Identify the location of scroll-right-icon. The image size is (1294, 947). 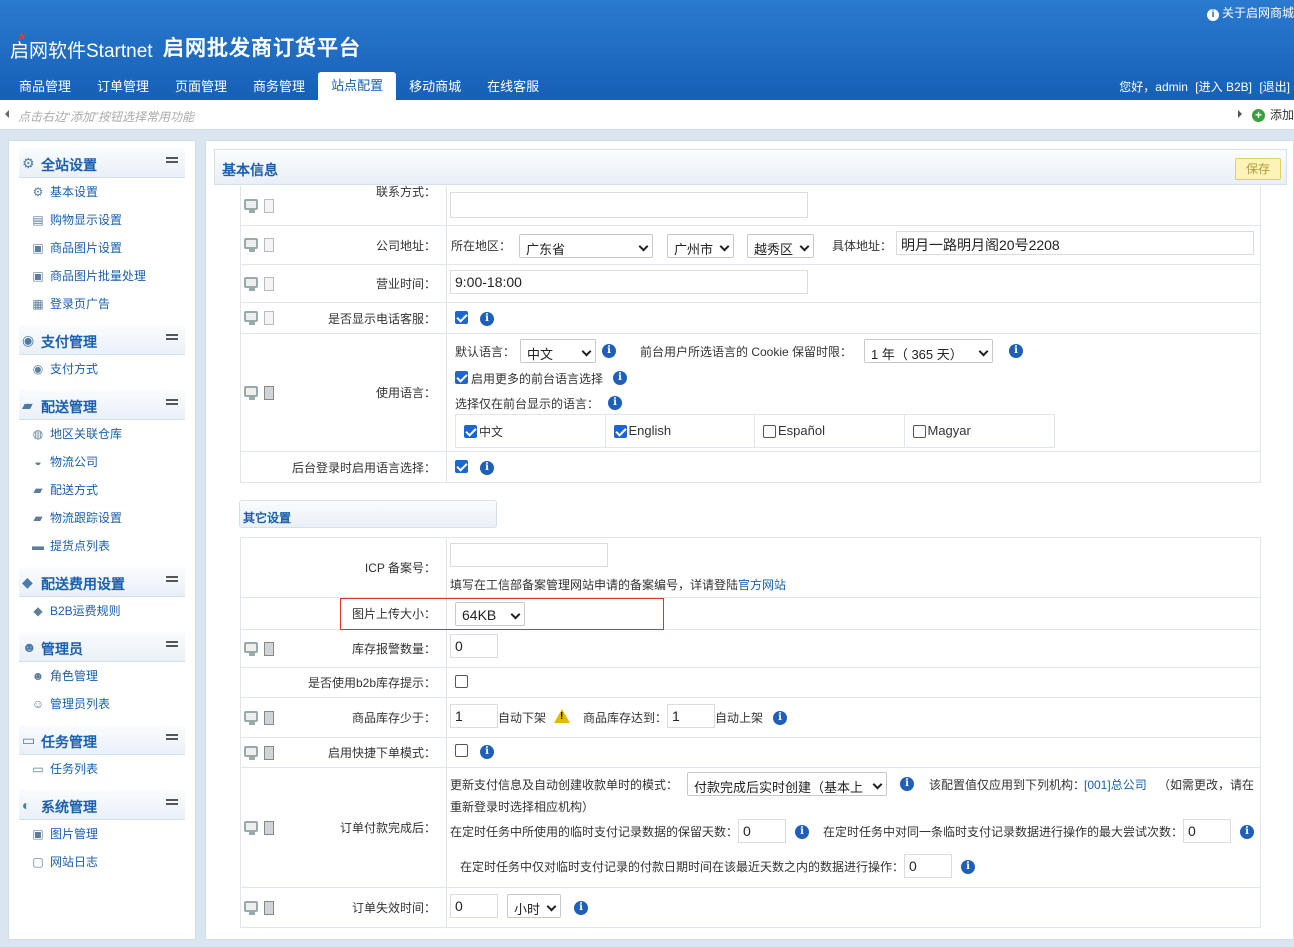
(1240, 114).